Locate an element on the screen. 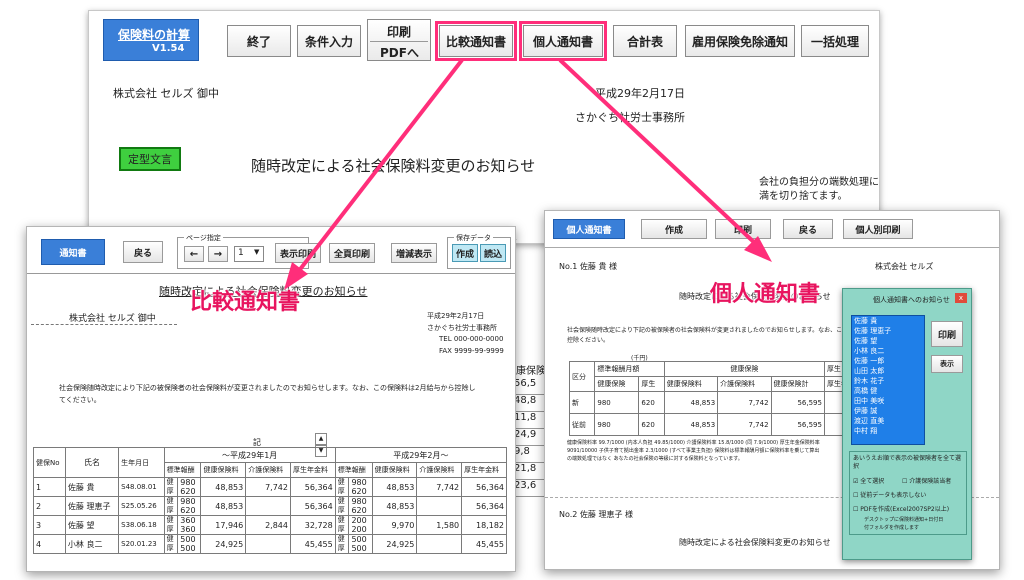 The height and width of the screenshot is (580, 1024). compare-callout-label: 比較通知書 is located at coordinates (245, 302).